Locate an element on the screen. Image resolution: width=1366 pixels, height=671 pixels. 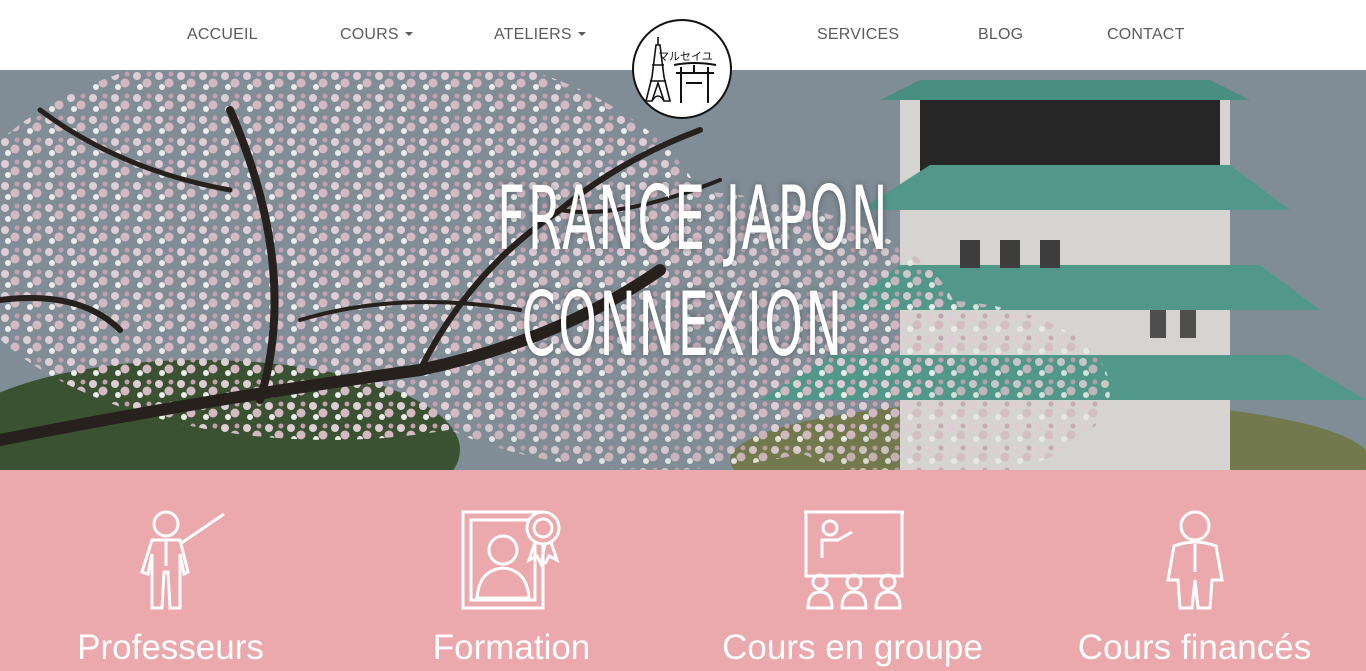
site-logo: マルセイユ is located at coordinates (682, 69).